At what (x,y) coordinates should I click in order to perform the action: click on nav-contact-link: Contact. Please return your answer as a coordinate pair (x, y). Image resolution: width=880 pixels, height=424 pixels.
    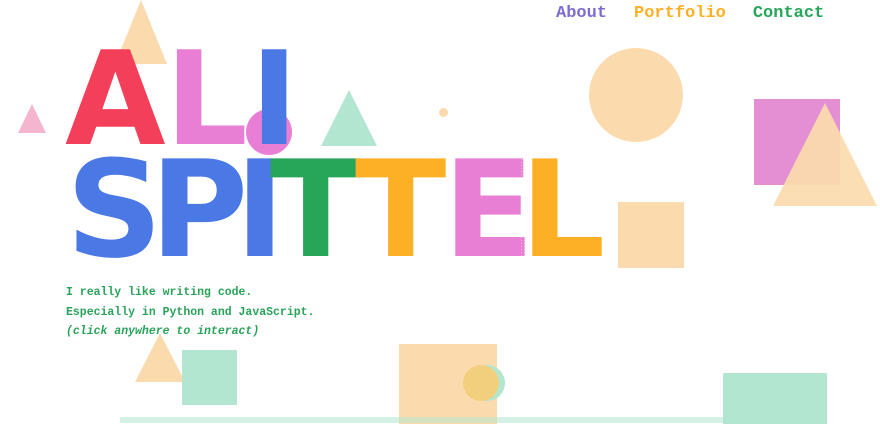
    Looking at the image, I should click on (788, 13).